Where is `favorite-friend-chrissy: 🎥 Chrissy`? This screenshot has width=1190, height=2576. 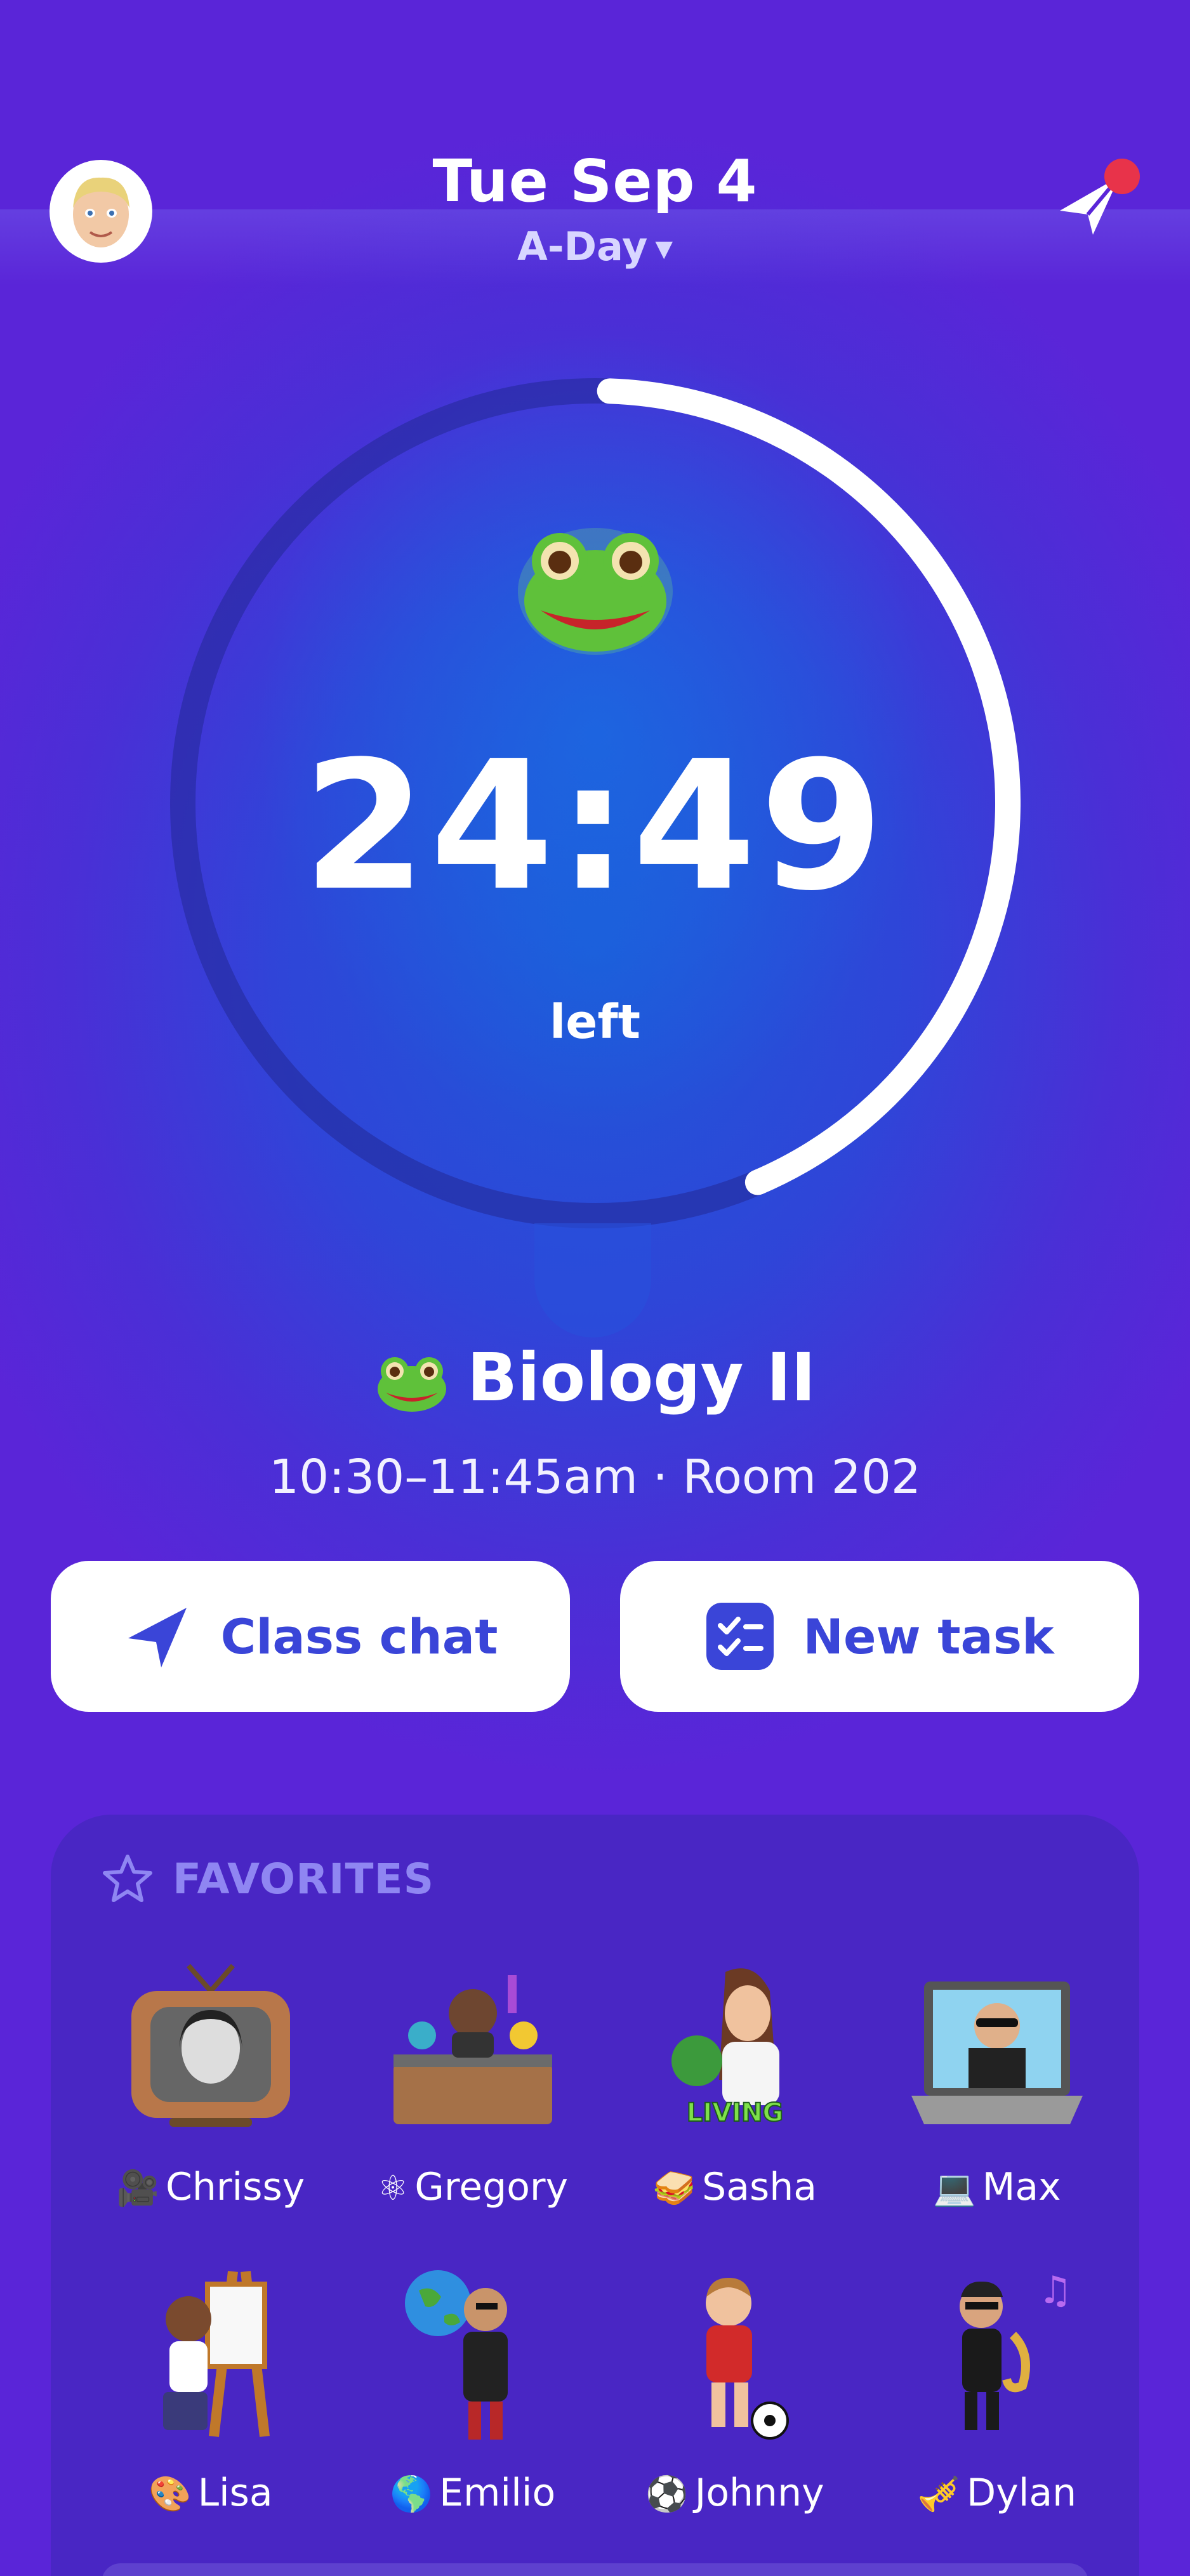 favorite-friend-chrissy: 🎥 Chrissy is located at coordinates (211, 2081).